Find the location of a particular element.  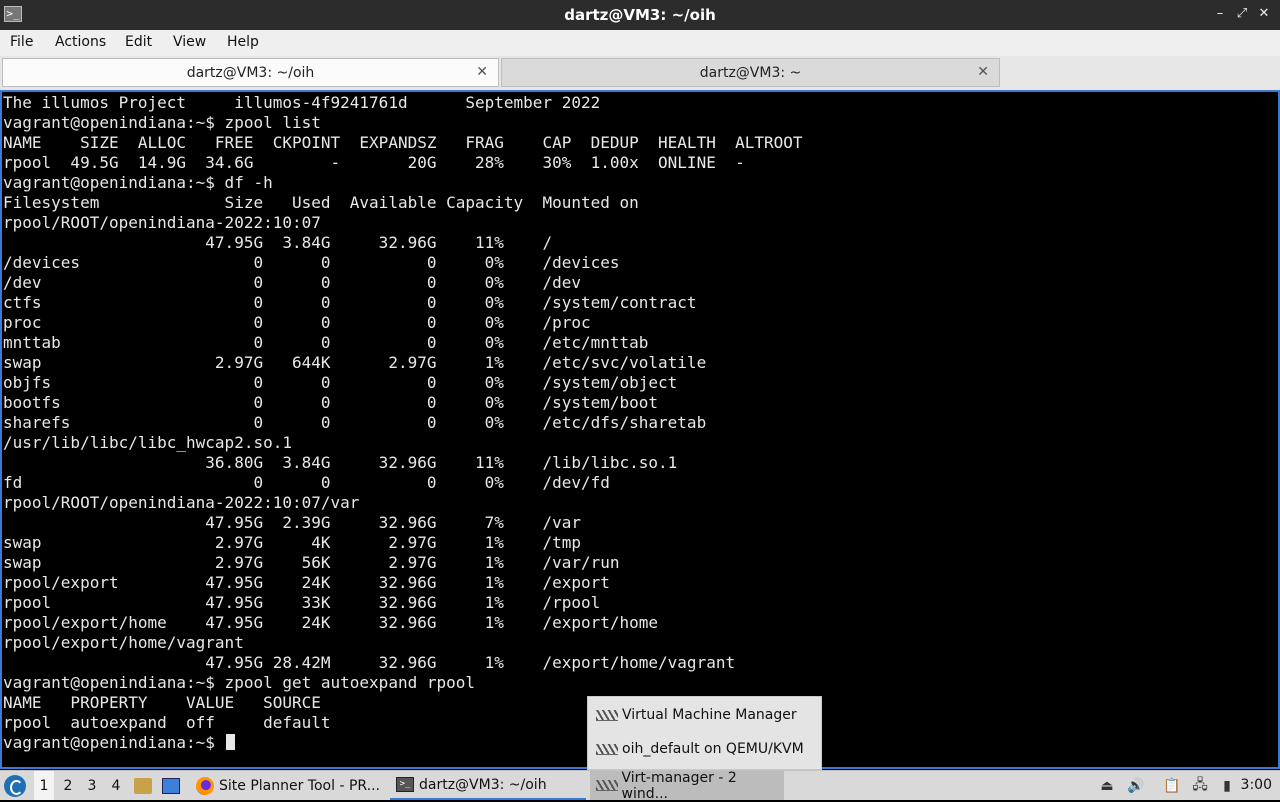

desktop-icon is located at coordinates (171, 785).